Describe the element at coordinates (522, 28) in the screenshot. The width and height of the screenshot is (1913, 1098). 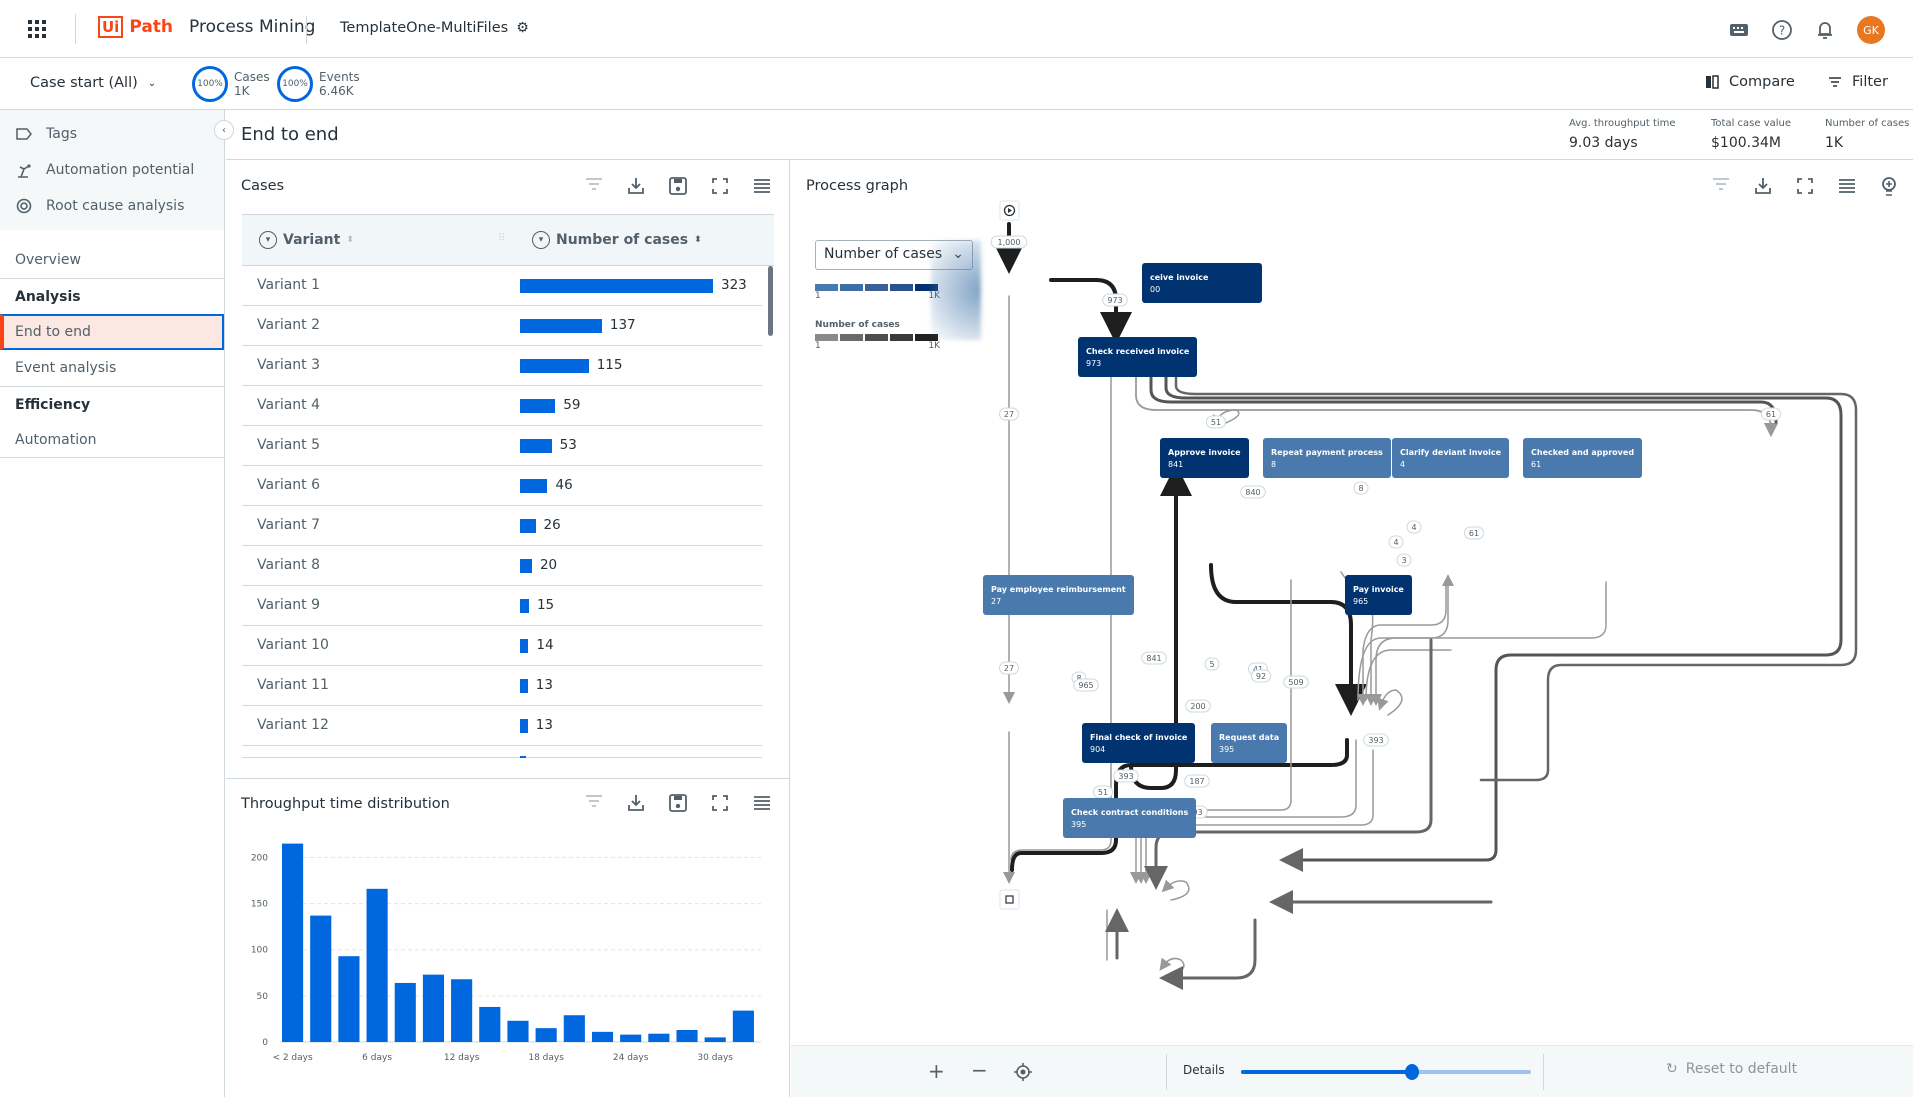
I see `gear-icon: ⚙` at that location.